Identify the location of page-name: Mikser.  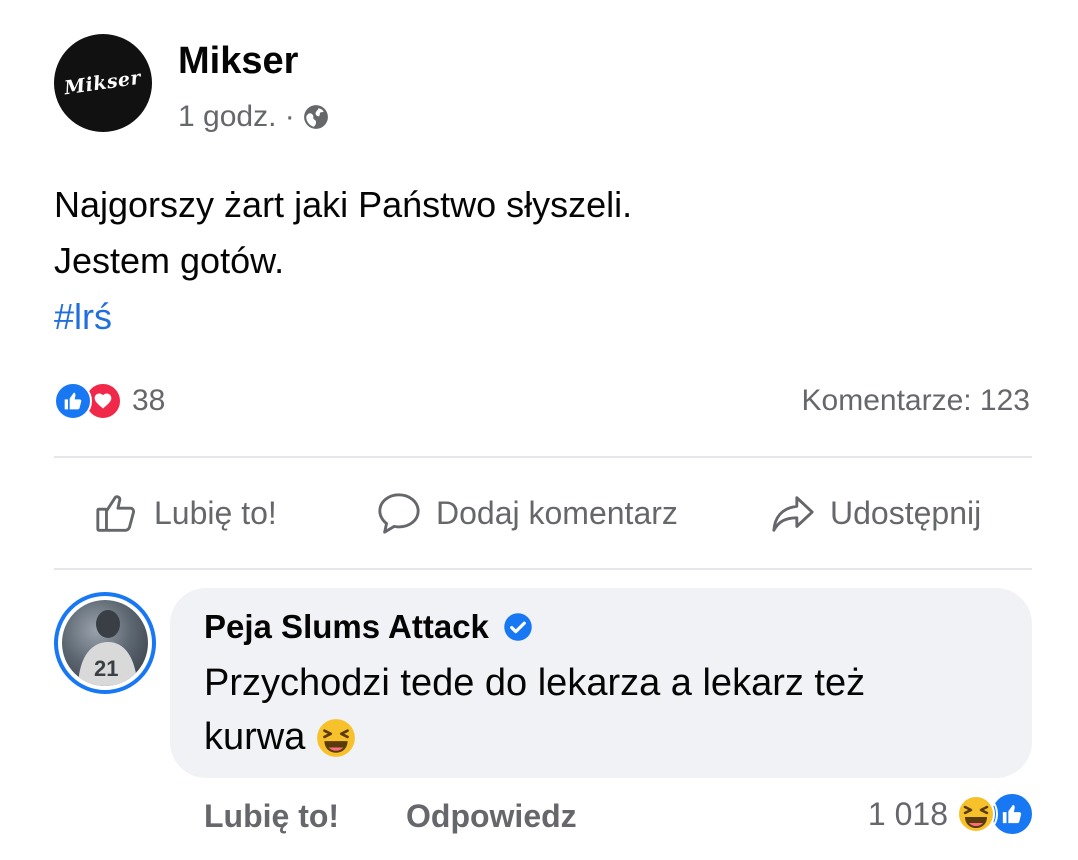
(238, 61).